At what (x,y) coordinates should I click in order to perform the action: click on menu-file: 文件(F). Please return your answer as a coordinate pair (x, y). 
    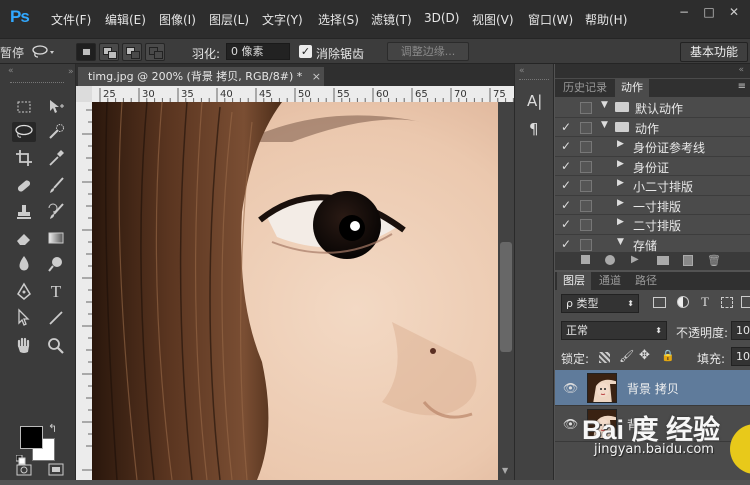
    Looking at the image, I should click on (71, 19).